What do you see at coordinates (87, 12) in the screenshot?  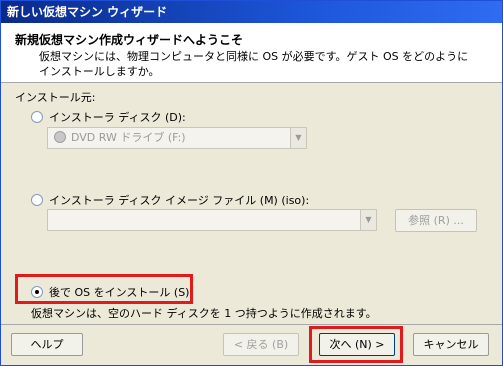 I see `window-title: 新しい仮想マシン ウィザード` at bounding box center [87, 12].